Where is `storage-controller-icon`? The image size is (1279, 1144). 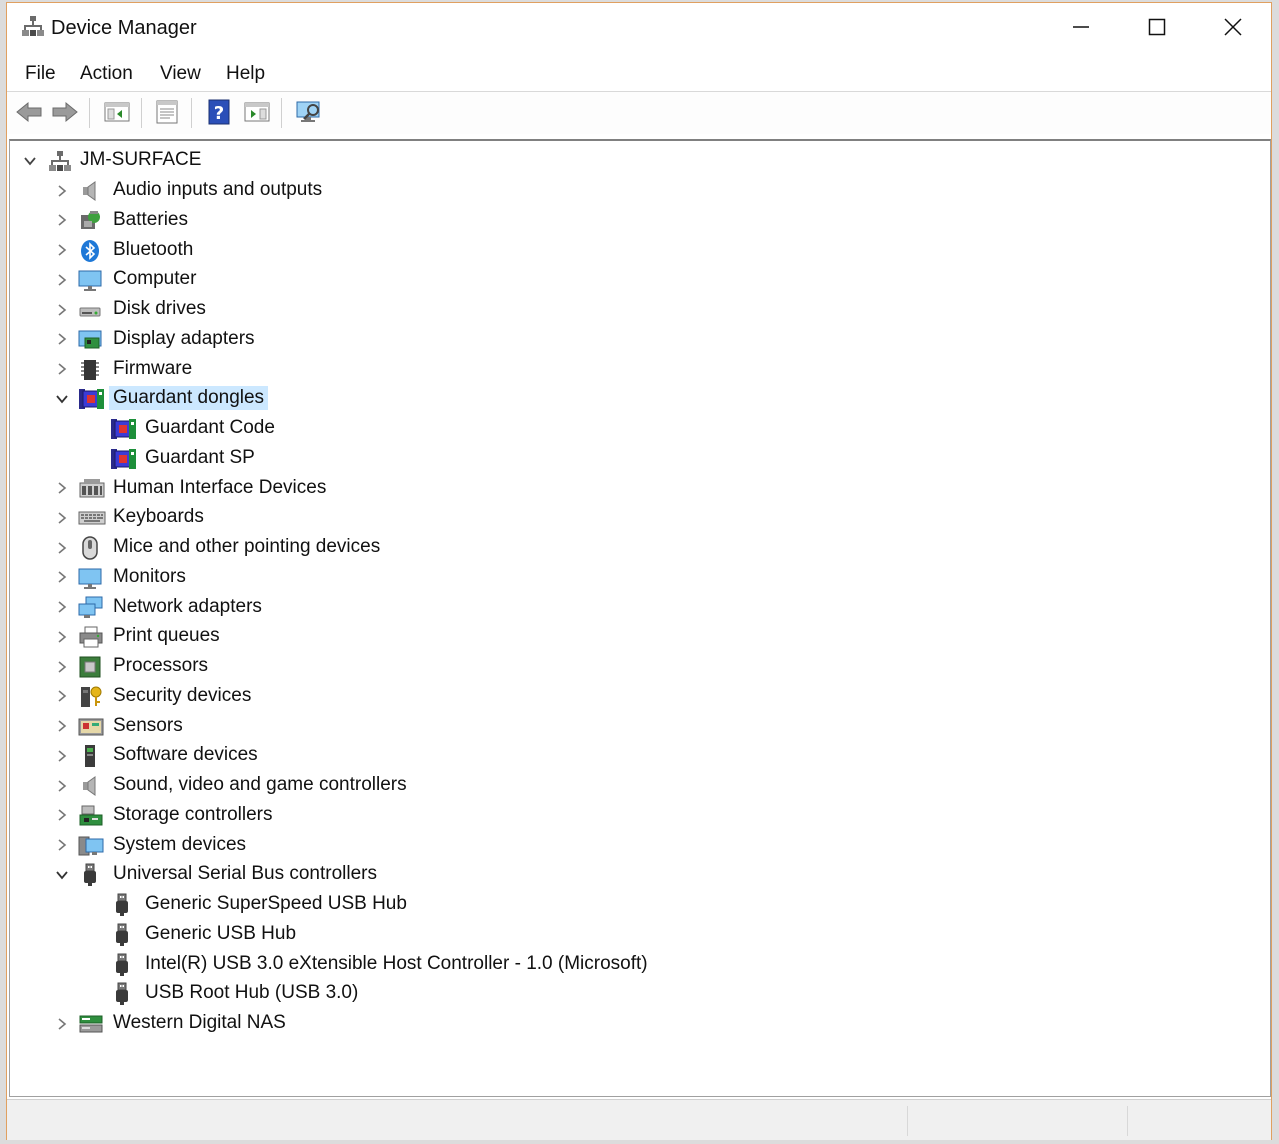
storage-controller-icon is located at coordinates (90, 816).